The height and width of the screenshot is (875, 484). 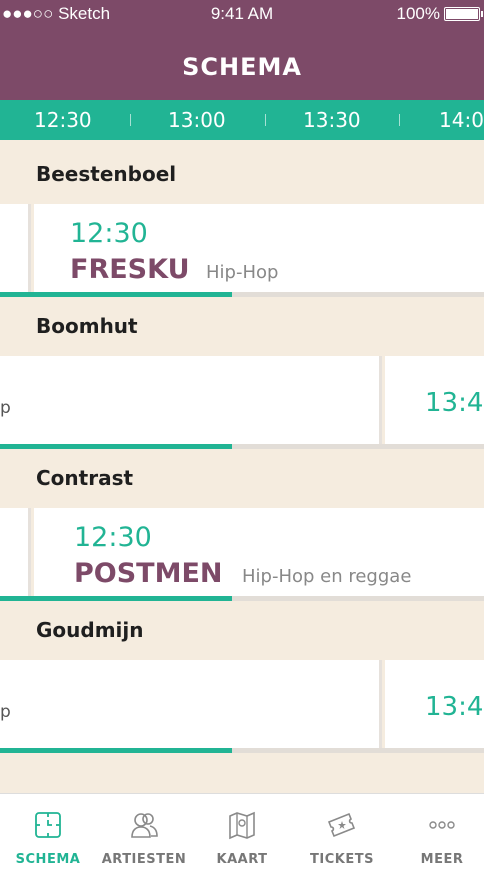 What do you see at coordinates (63, 120) in the screenshot?
I see `timeline-tick: 12:30` at bounding box center [63, 120].